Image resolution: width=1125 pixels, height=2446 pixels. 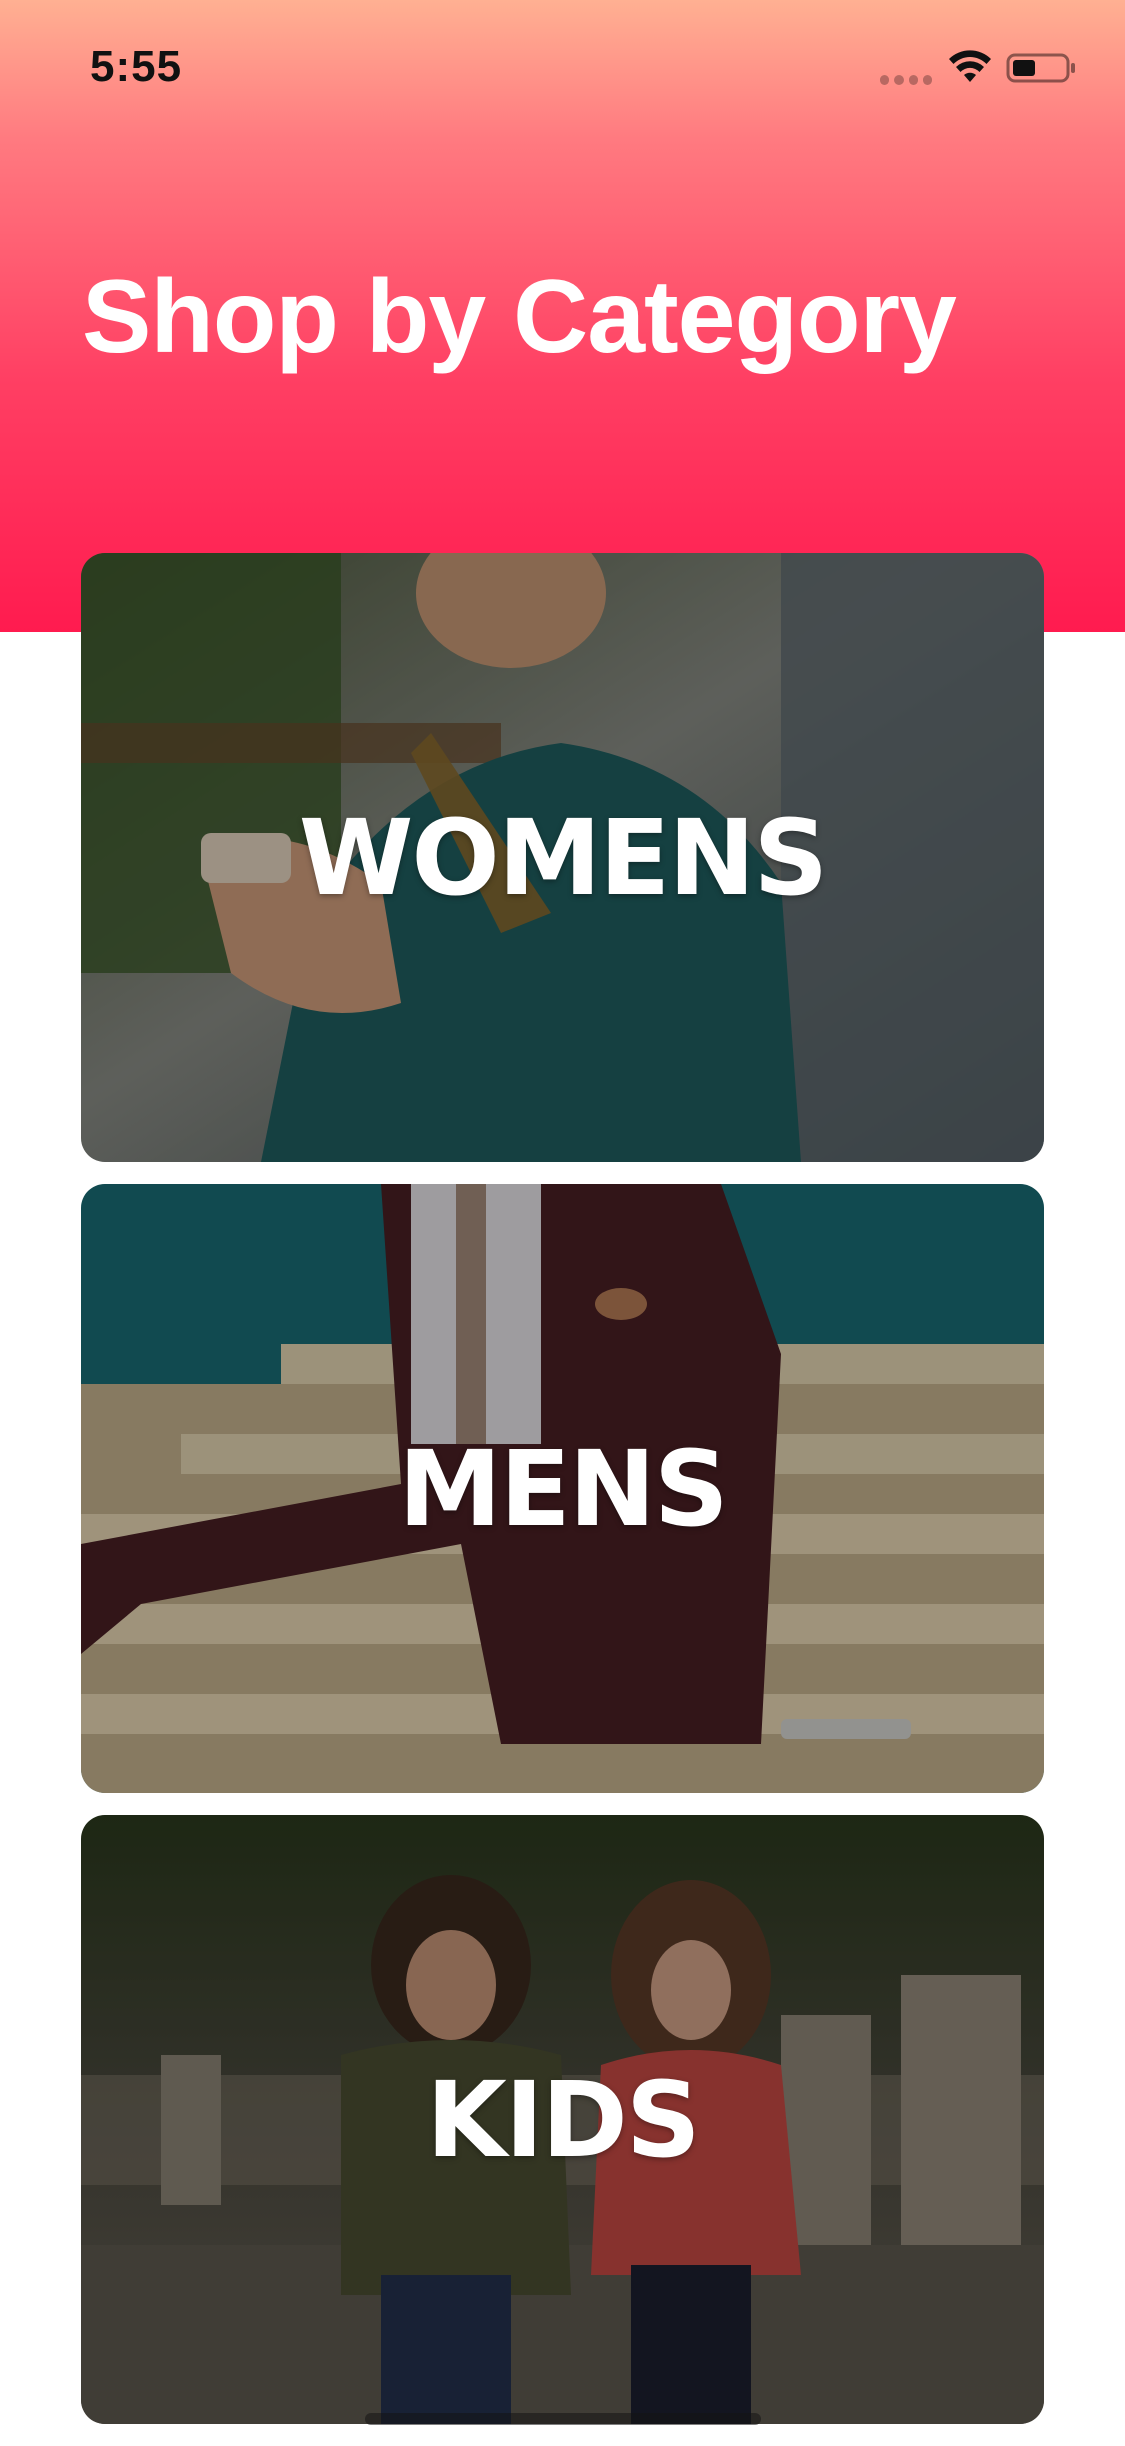 I want to click on category-label-mens: MENS, so click(x=563, y=1488).